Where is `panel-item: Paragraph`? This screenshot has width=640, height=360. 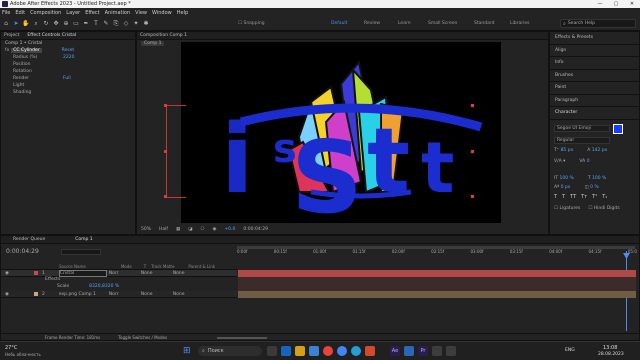 panel-item: Paragraph is located at coordinates (594, 101).